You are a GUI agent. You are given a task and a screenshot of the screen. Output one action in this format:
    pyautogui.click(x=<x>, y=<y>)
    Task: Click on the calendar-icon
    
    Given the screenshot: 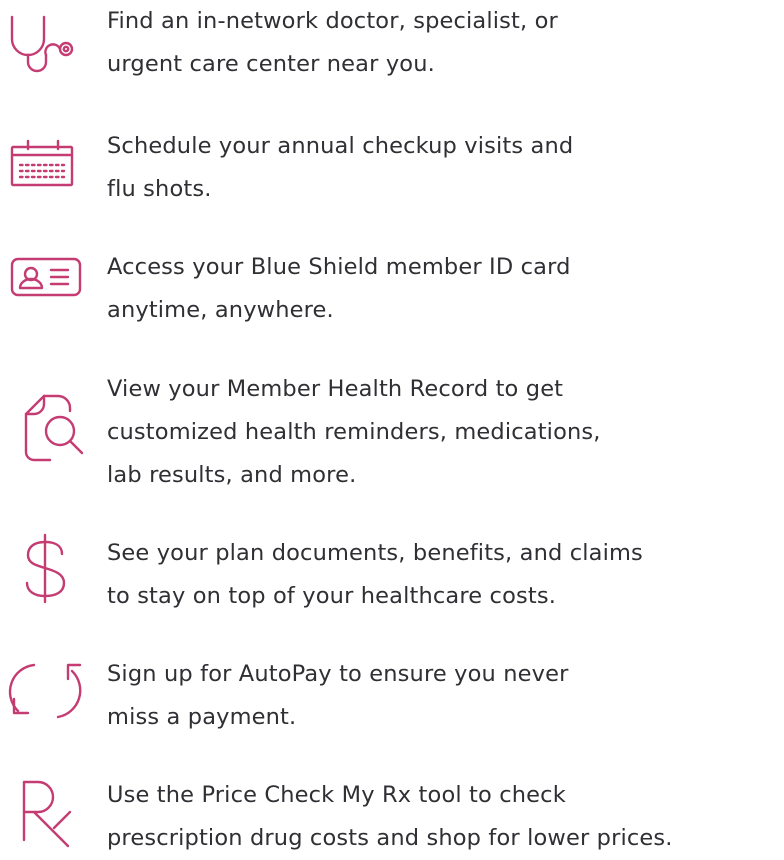 What is the action you would take?
    pyautogui.click(x=44, y=163)
    